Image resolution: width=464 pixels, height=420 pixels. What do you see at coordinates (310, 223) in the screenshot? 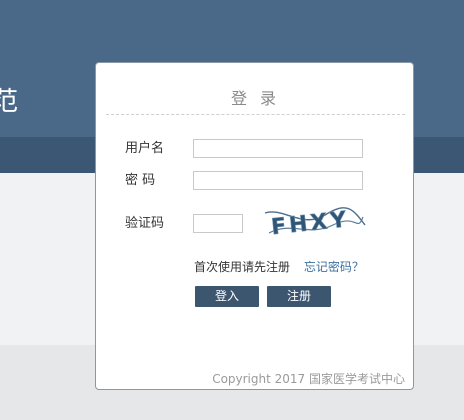
I see `captcha-text: FHXY` at bounding box center [310, 223].